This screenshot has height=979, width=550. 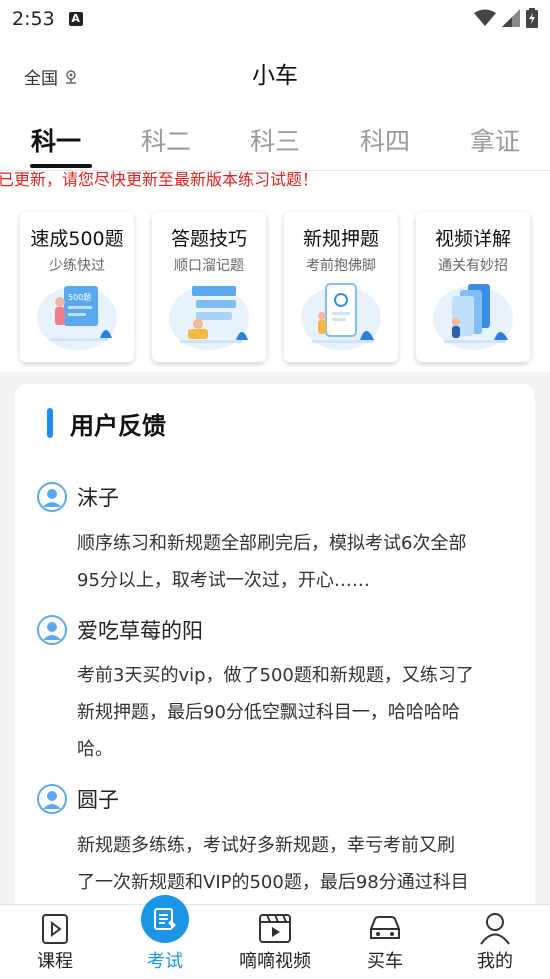 I want to click on section-accent-bar, so click(x=50, y=423).